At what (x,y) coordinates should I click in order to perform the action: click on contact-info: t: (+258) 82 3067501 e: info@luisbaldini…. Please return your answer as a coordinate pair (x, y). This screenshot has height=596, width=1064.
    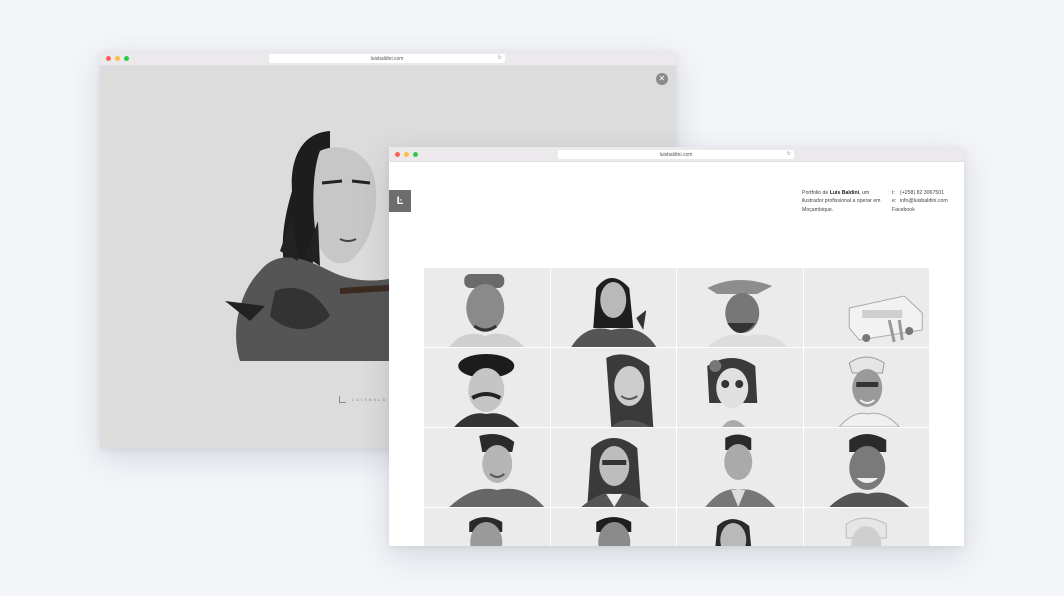
    Looking at the image, I should click on (920, 201).